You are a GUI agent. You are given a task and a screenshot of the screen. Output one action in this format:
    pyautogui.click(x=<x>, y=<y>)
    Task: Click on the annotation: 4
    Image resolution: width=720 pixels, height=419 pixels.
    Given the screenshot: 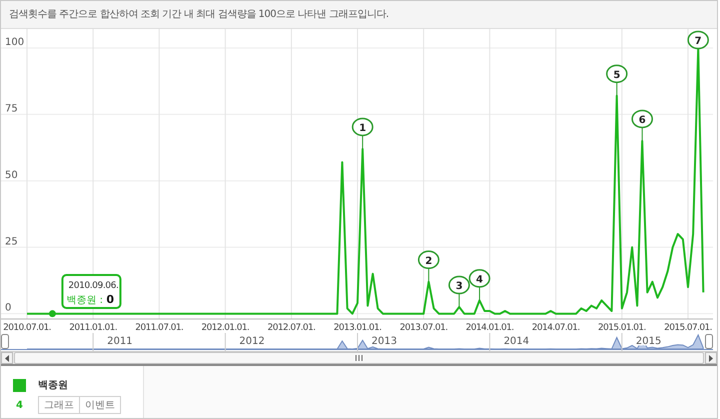 What is the action you would take?
    pyautogui.click(x=480, y=280)
    